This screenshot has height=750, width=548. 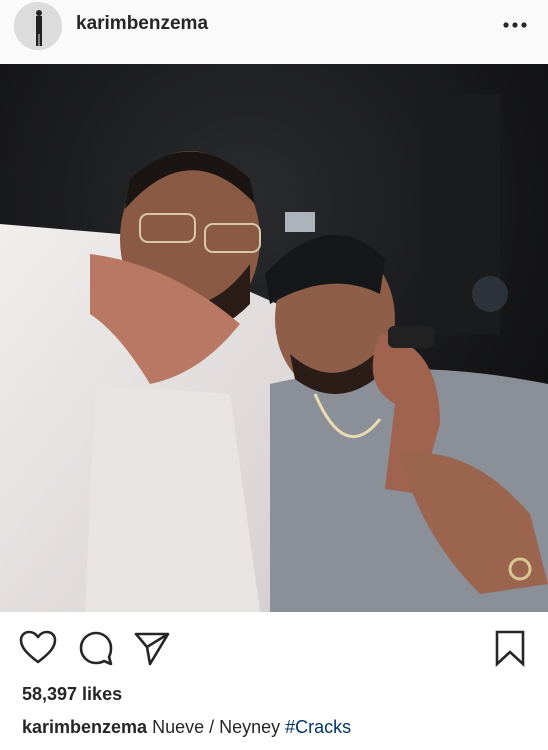 What do you see at coordinates (216, 727) in the screenshot?
I see `caption-text: Nueve / Neyney` at bounding box center [216, 727].